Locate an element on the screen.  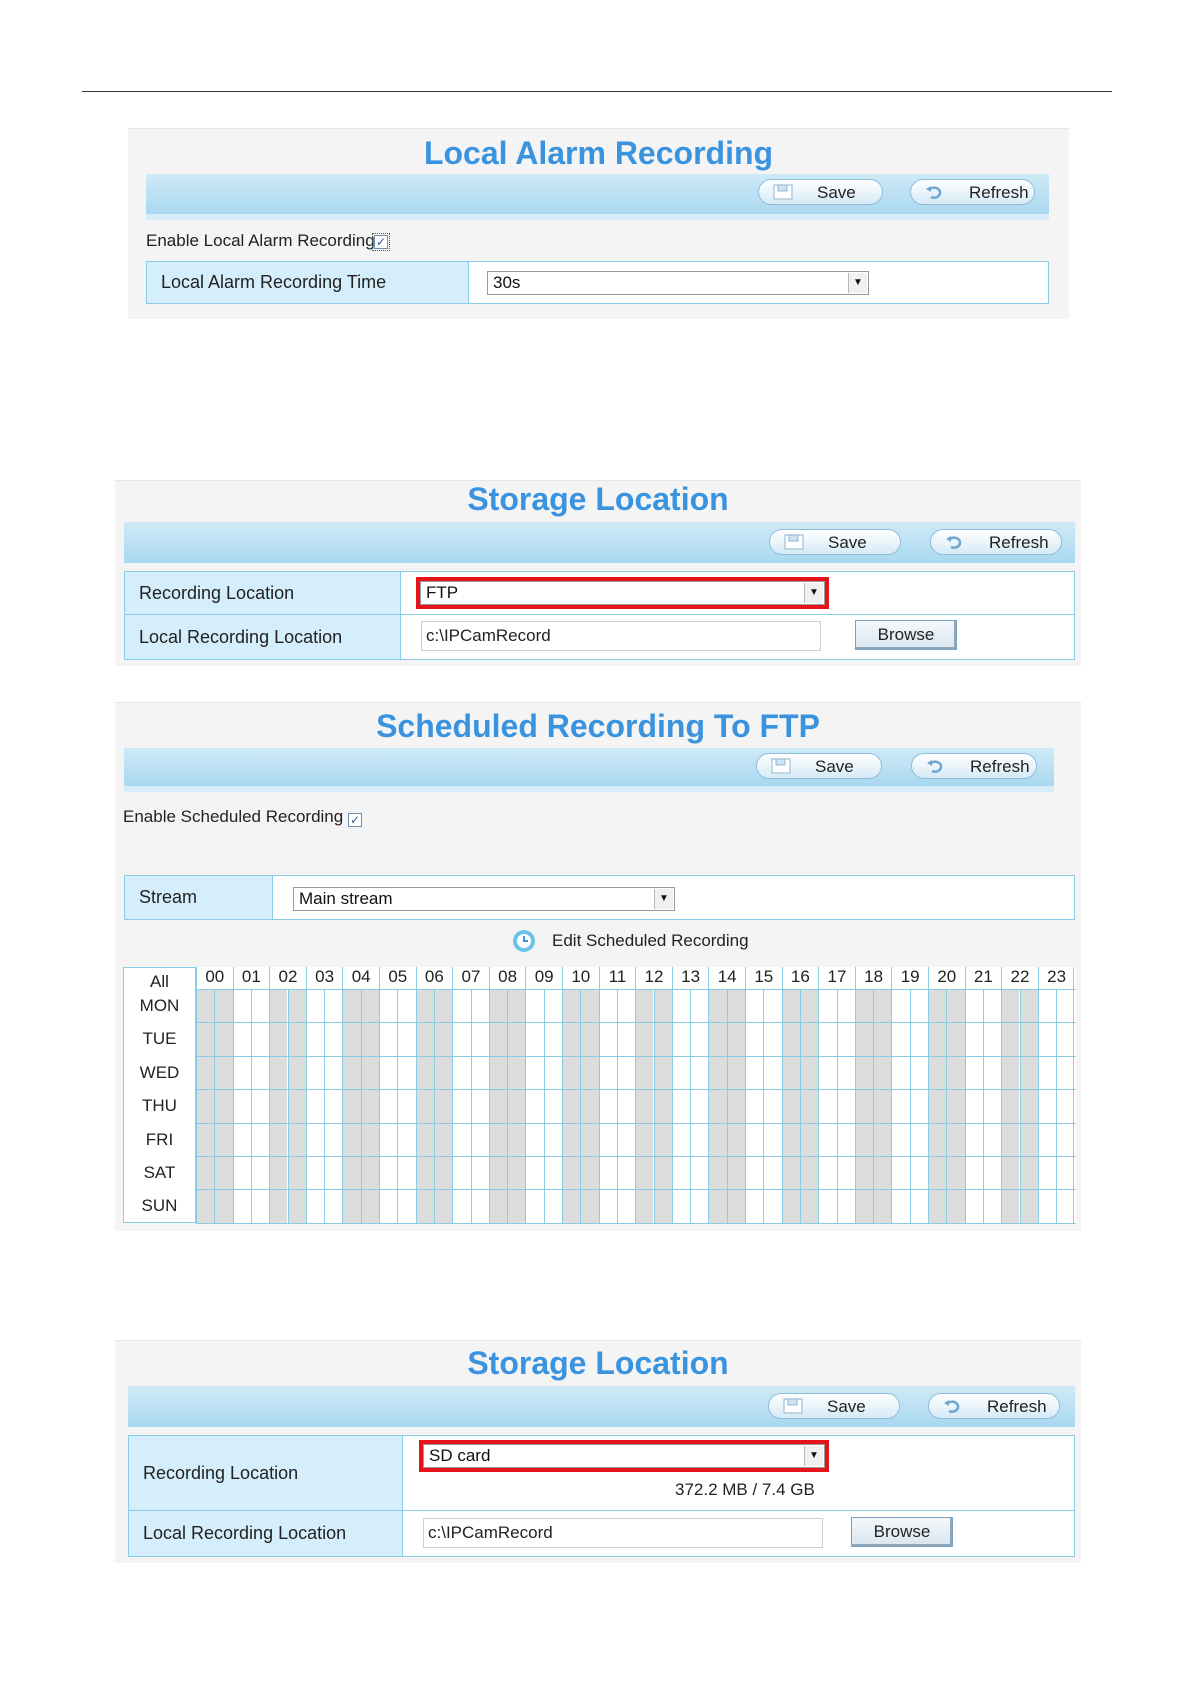
day-label: SAT is located at coordinates (159, 1173).